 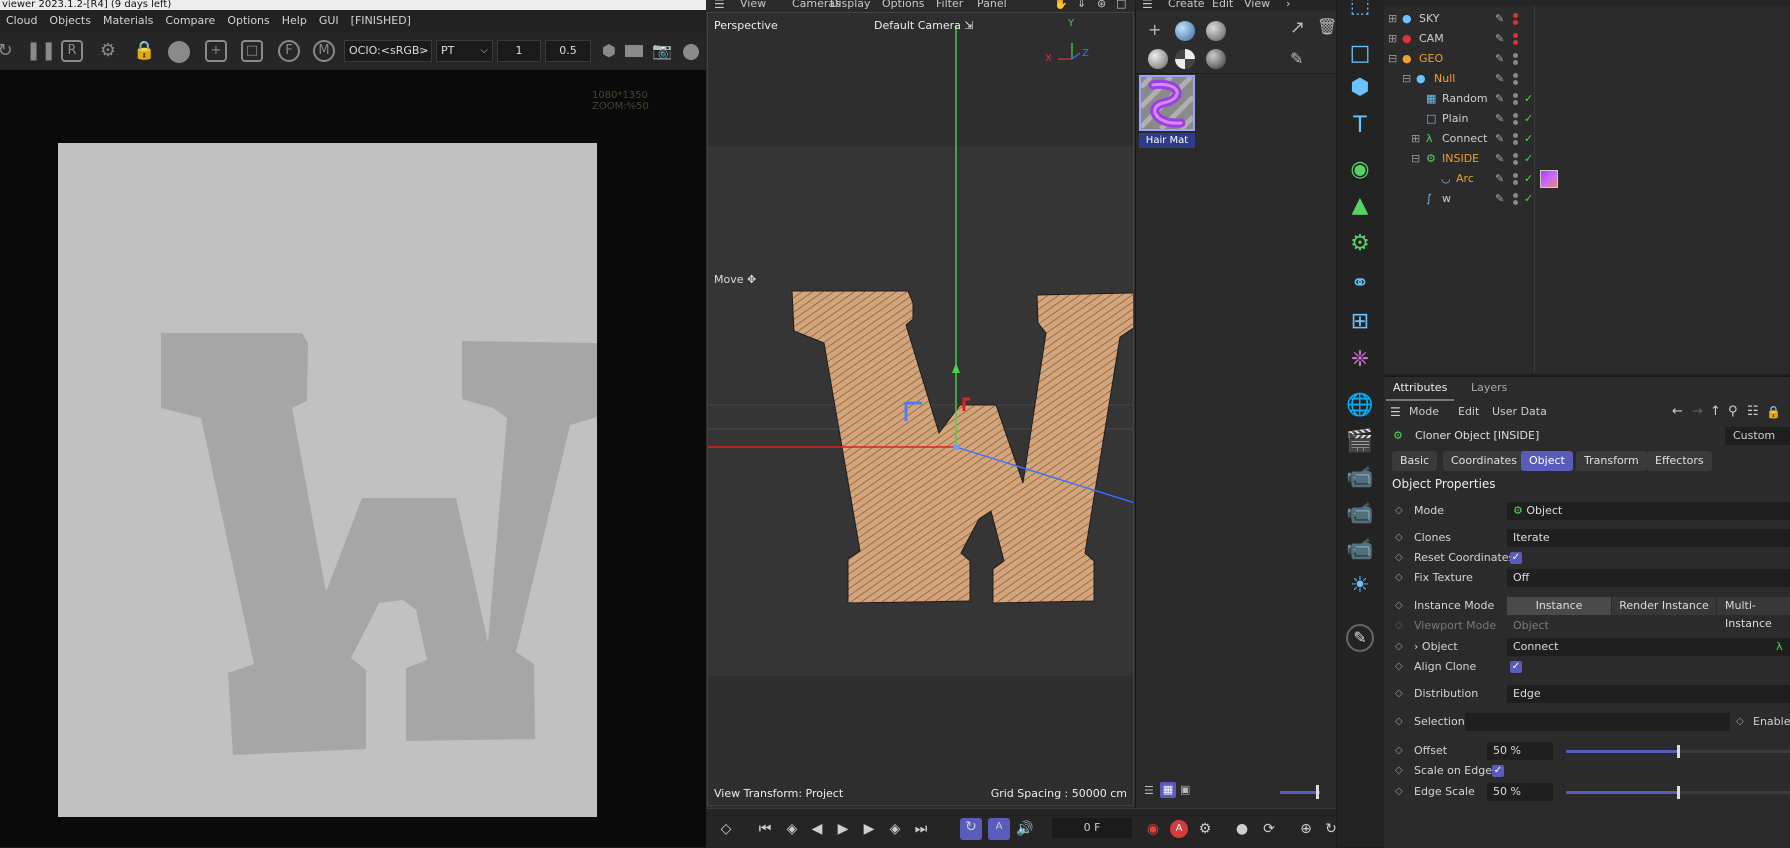 I want to click on hair-material-name: Hair Mat, so click(x=1167, y=140).